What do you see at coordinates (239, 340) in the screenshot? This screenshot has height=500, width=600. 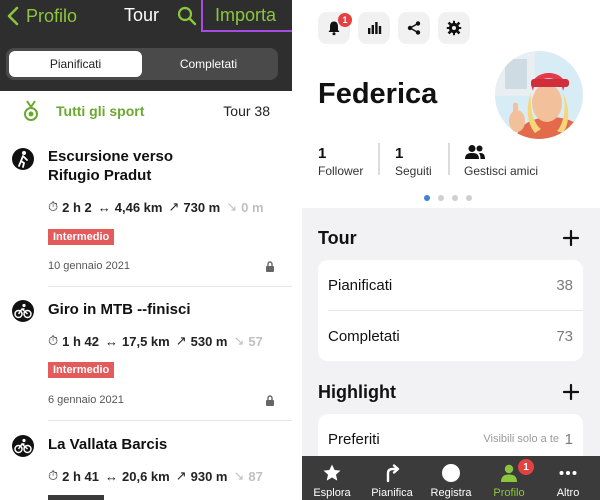 I see `descent-icon: ↘` at bounding box center [239, 340].